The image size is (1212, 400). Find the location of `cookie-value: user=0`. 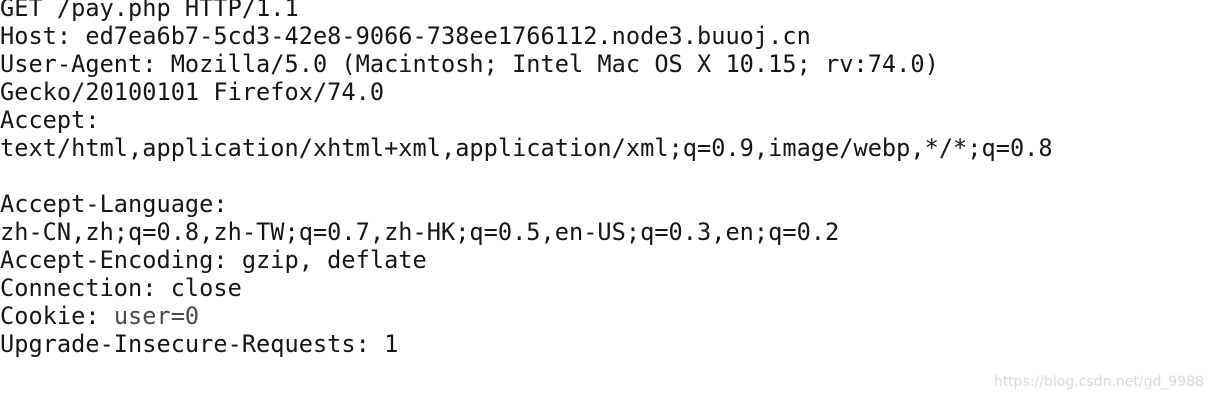

cookie-value: user=0 is located at coordinates (156, 316).